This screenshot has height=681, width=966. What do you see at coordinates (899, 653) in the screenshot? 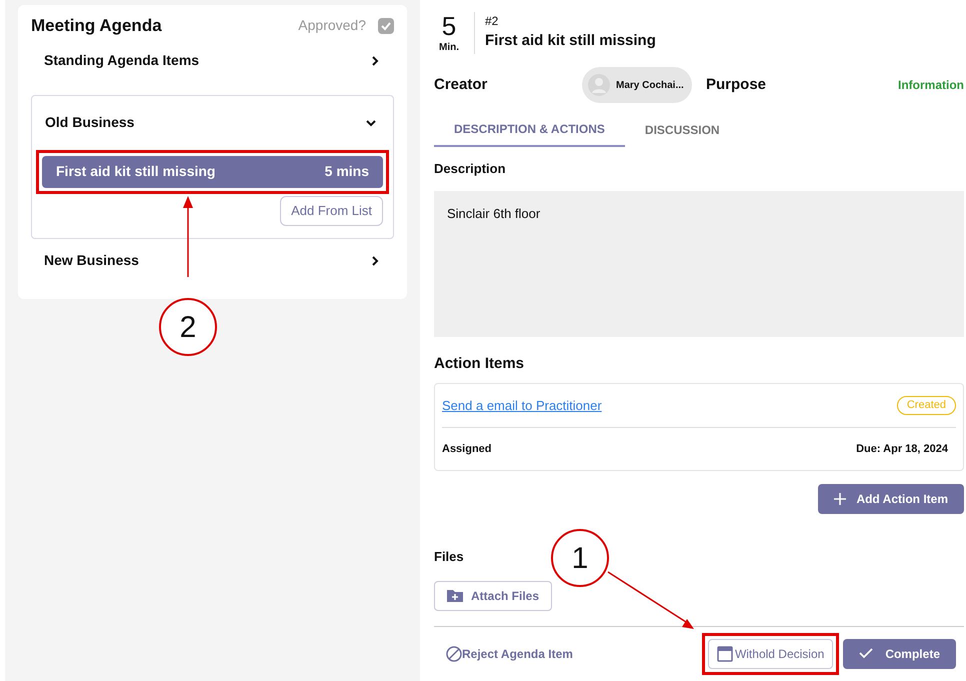
I see `complete-button: Complete` at bounding box center [899, 653].